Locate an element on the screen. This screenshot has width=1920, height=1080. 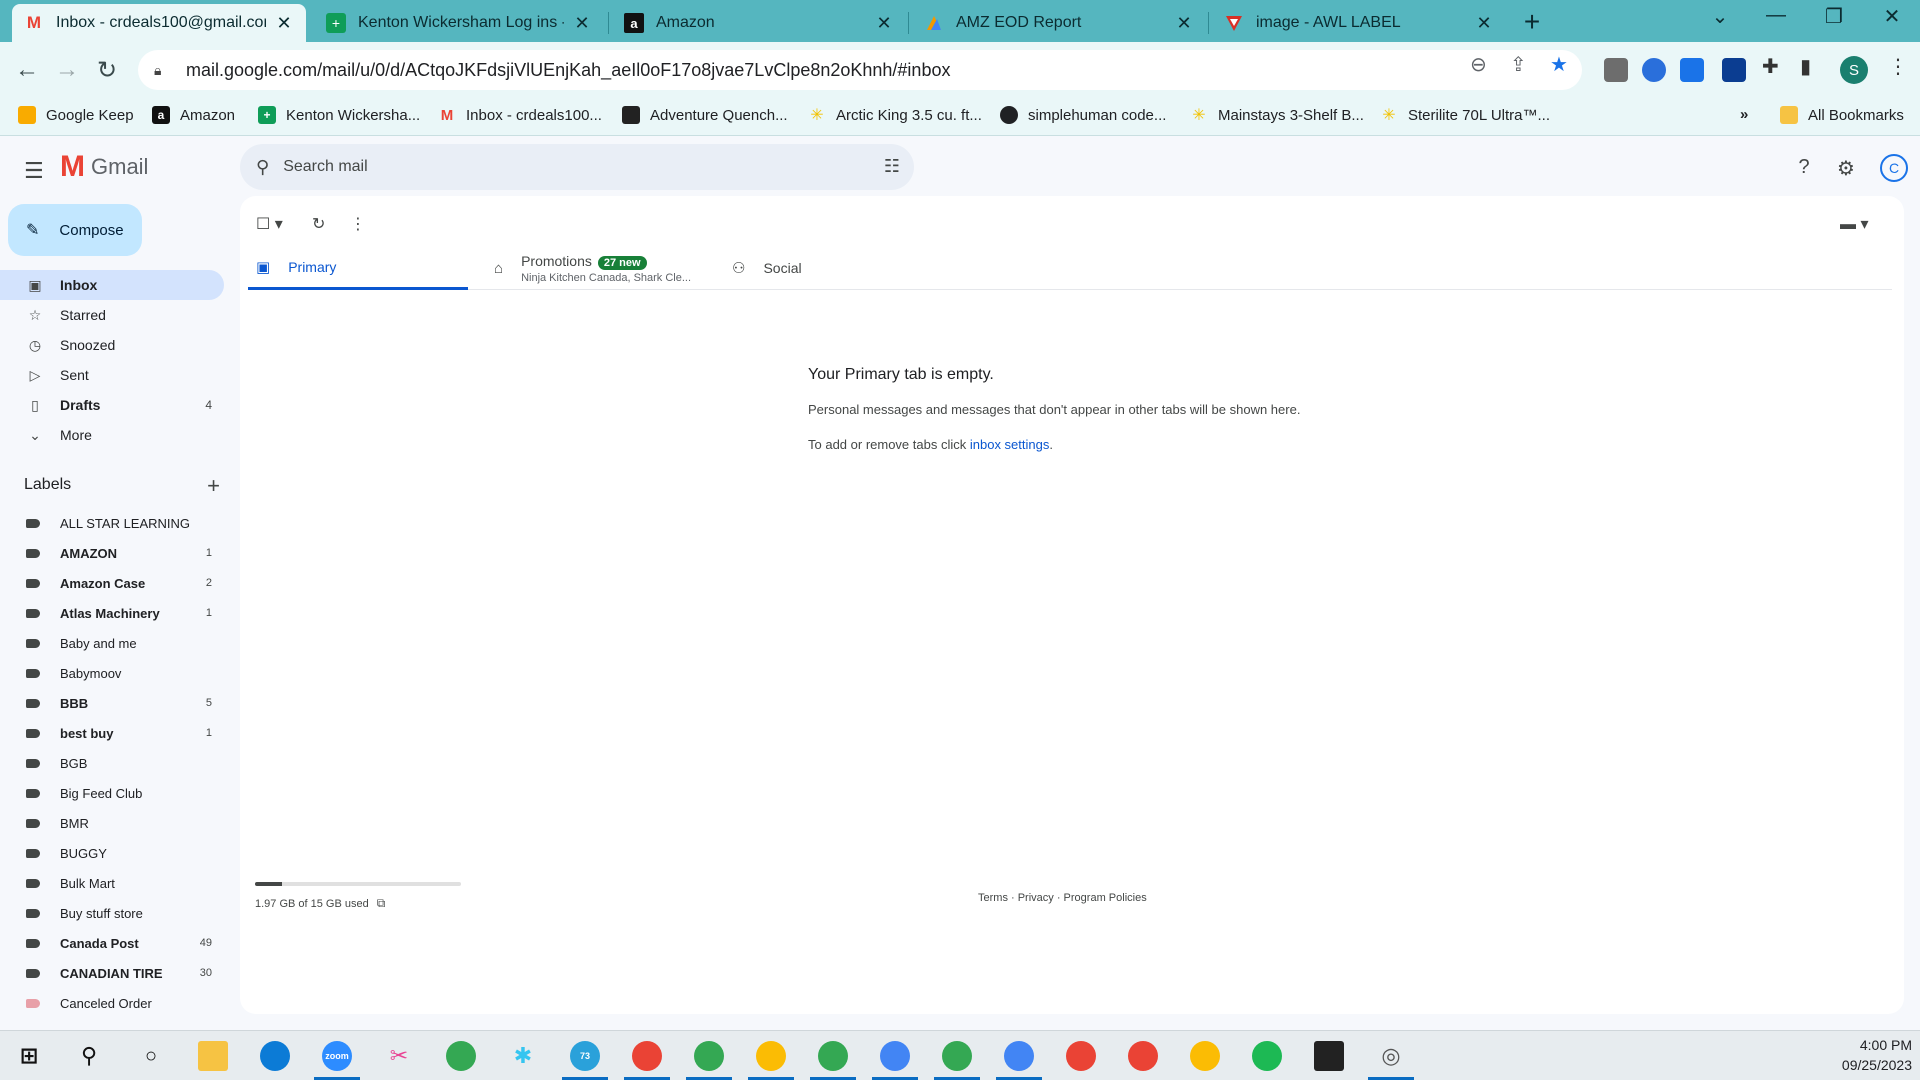
task-view-icon: ○ is located at coordinates (151, 1056).